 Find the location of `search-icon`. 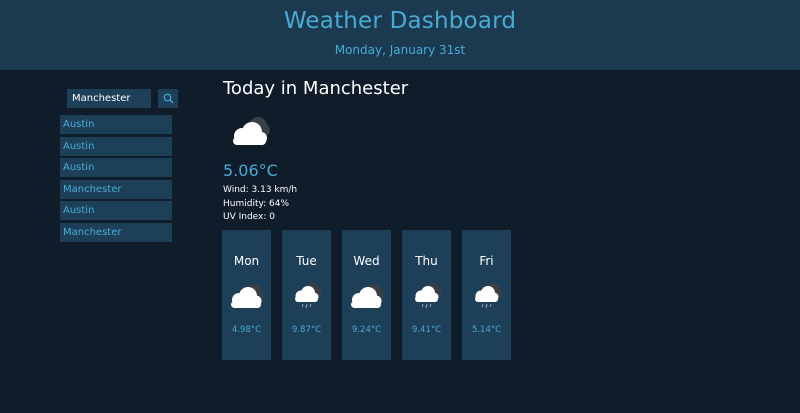

search-icon is located at coordinates (168, 98).